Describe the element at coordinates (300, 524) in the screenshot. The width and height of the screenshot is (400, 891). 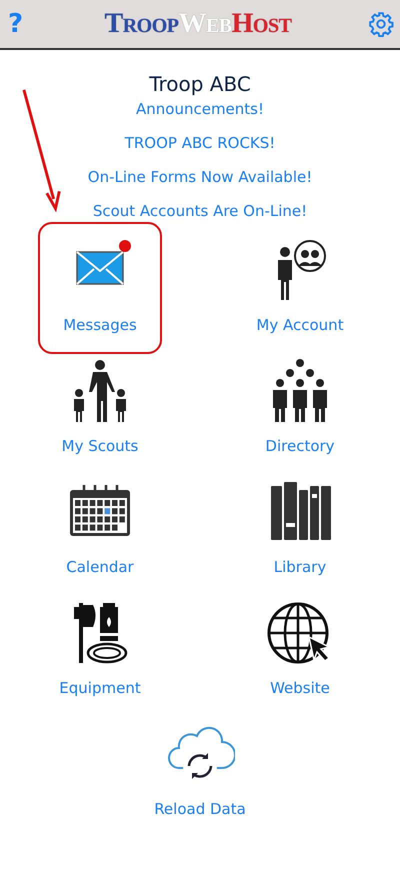
I see `menu-tile: Library` at that location.